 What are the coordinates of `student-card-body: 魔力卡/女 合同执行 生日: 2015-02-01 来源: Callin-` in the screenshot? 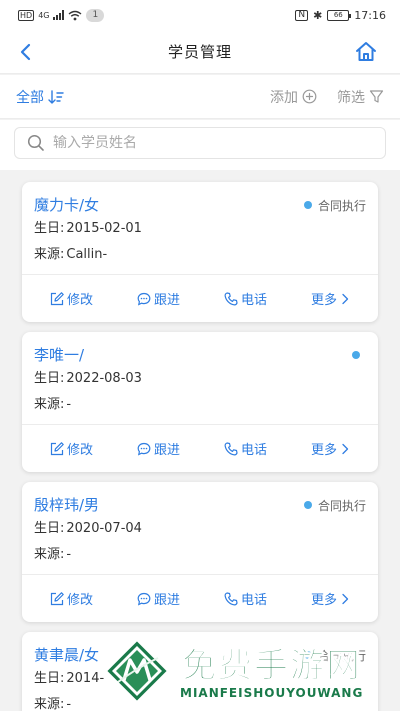 It's located at (200, 228).